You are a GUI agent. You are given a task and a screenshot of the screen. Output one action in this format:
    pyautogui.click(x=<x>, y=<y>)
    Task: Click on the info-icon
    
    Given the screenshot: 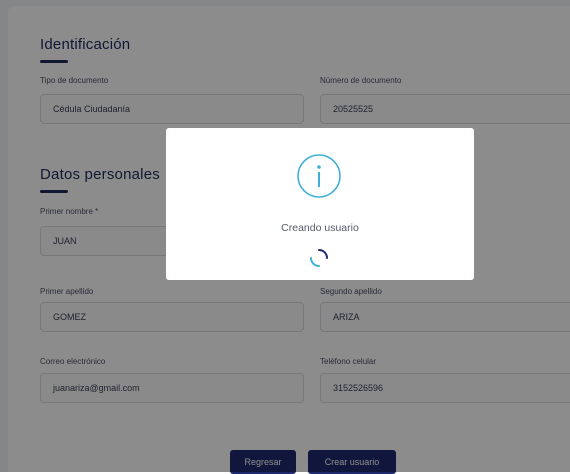 What is the action you would take?
    pyautogui.click(x=319, y=176)
    